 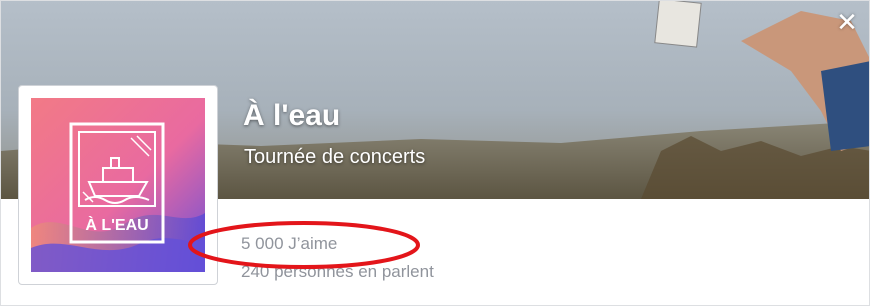 What do you see at coordinates (337, 271) in the screenshot?
I see `talking-about-count: 240 personnes en parlent` at bounding box center [337, 271].